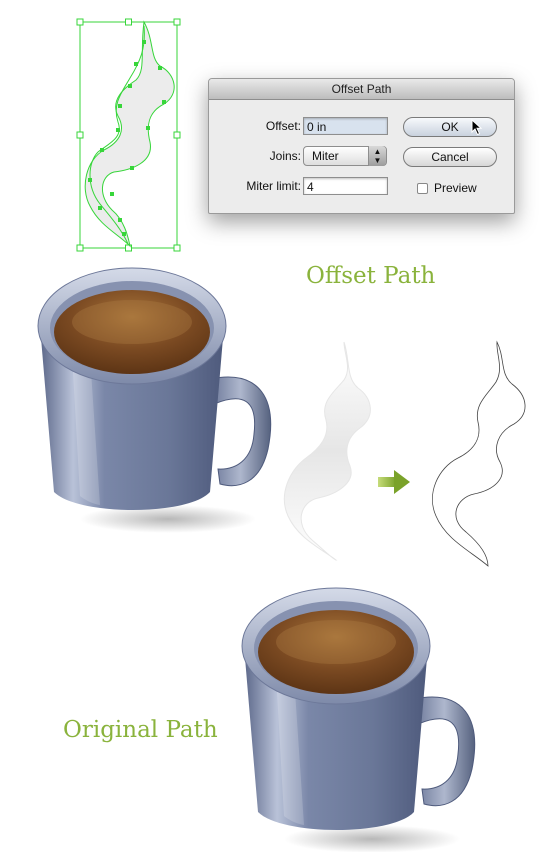 This screenshot has width=552, height=852. I want to click on joins-select: Miter ▲ ▼, so click(345, 156).